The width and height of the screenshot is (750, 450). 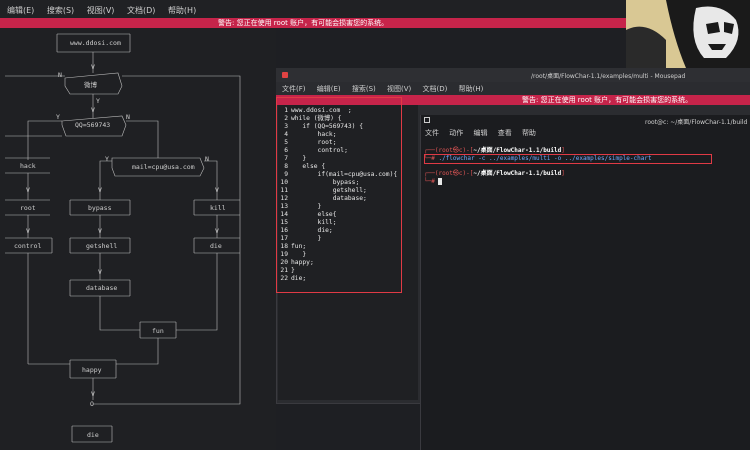 I want to click on svg-text: happy, so click(x=92, y=370).